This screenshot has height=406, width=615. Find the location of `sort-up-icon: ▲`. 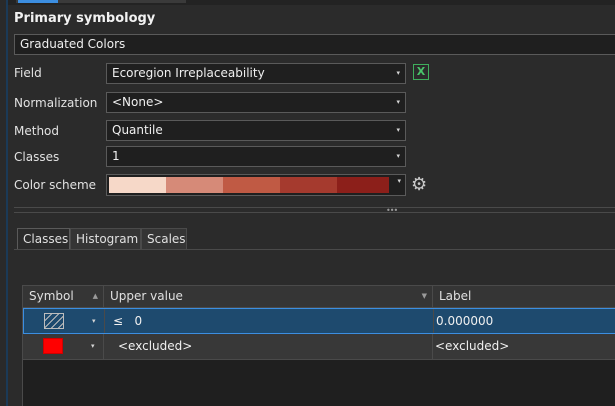

sort-up-icon: ▲ is located at coordinates (95, 296).